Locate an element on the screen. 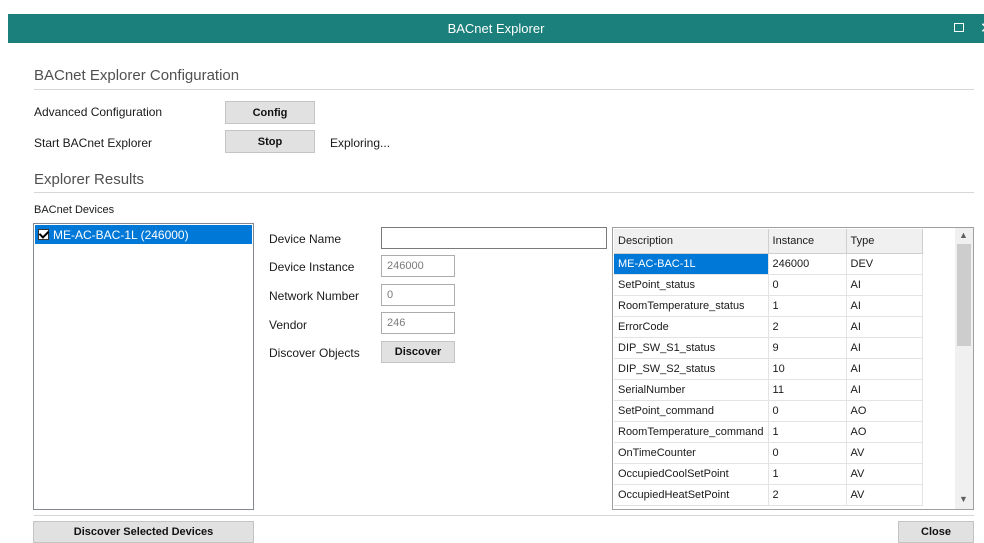  footer-divider is located at coordinates (504, 515).